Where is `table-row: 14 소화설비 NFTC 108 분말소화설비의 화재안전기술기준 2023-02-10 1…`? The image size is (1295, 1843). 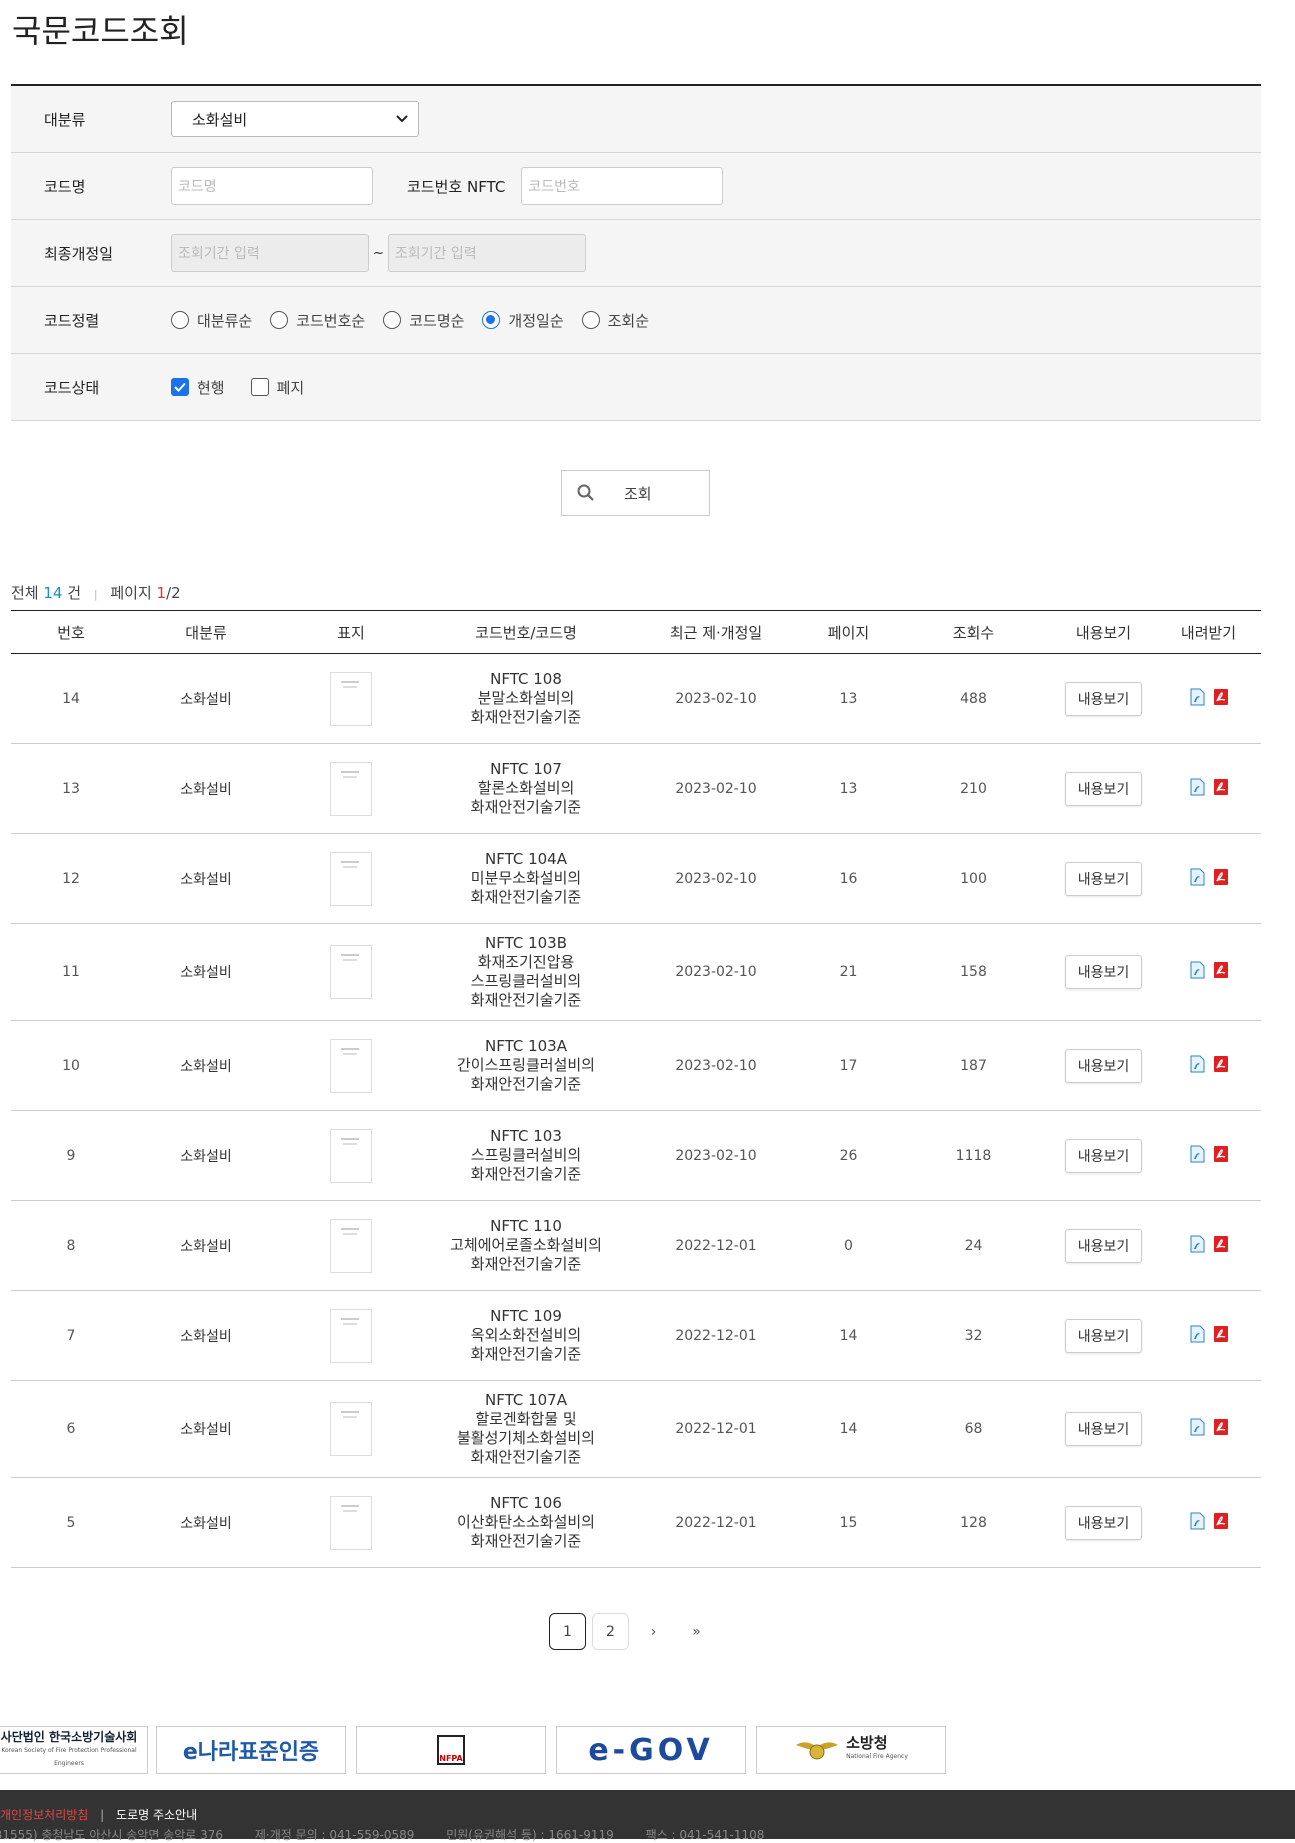 table-row: 14 소화설비 NFTC 108 분말소화설비의 화재안전기술기준 2023-02-10 1… is located at coordinates (636, 699).